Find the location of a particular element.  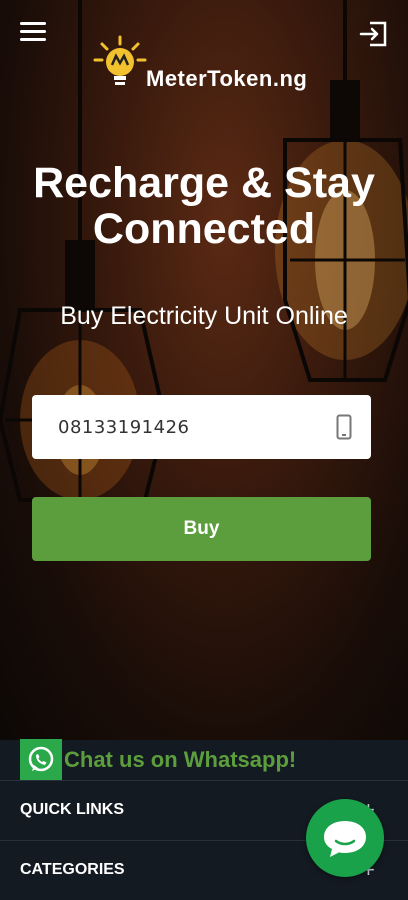

buy-button: Buy is located at coordinates (201, 529).